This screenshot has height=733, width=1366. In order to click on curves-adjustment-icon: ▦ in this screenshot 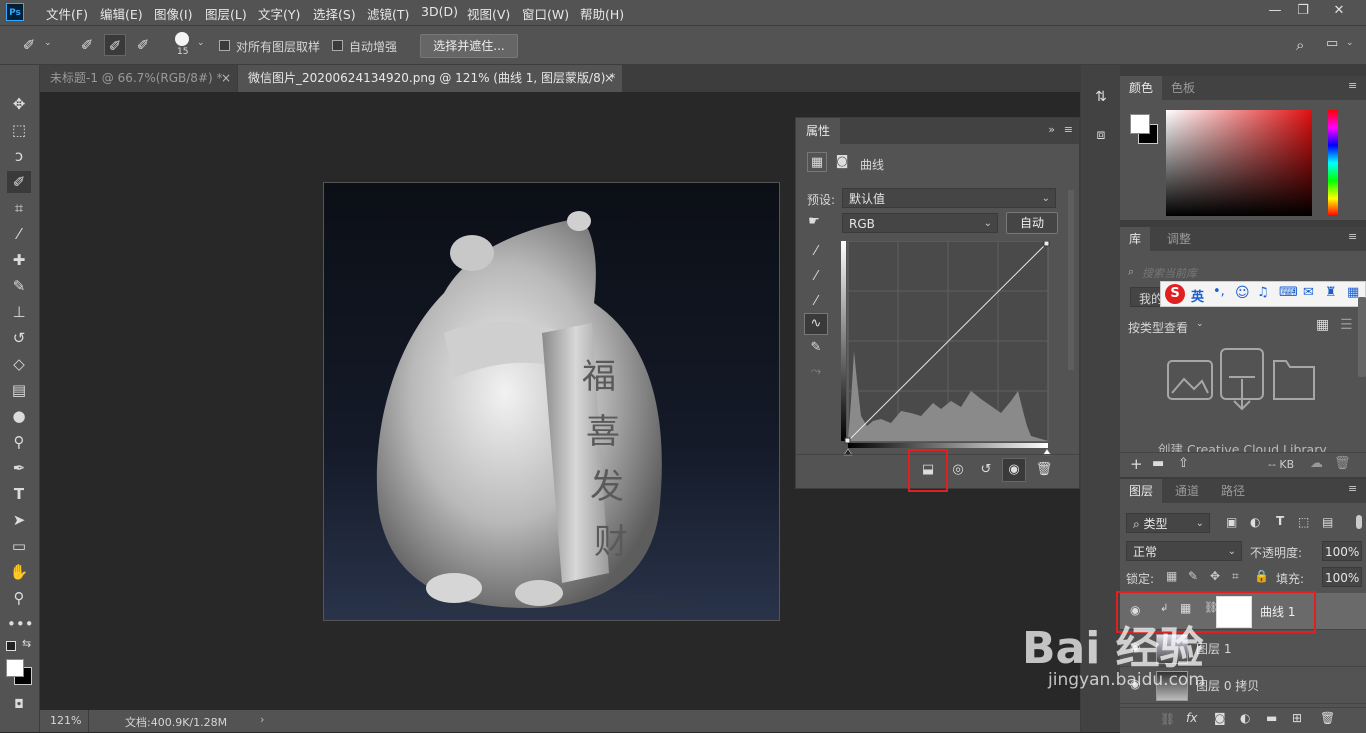, I will do `click(817, 162)`.